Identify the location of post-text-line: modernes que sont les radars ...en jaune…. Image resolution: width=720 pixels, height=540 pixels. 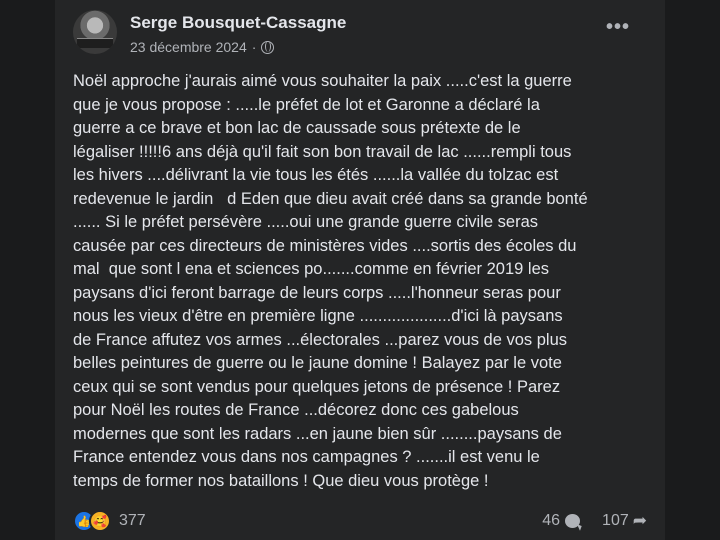
(317, 433).